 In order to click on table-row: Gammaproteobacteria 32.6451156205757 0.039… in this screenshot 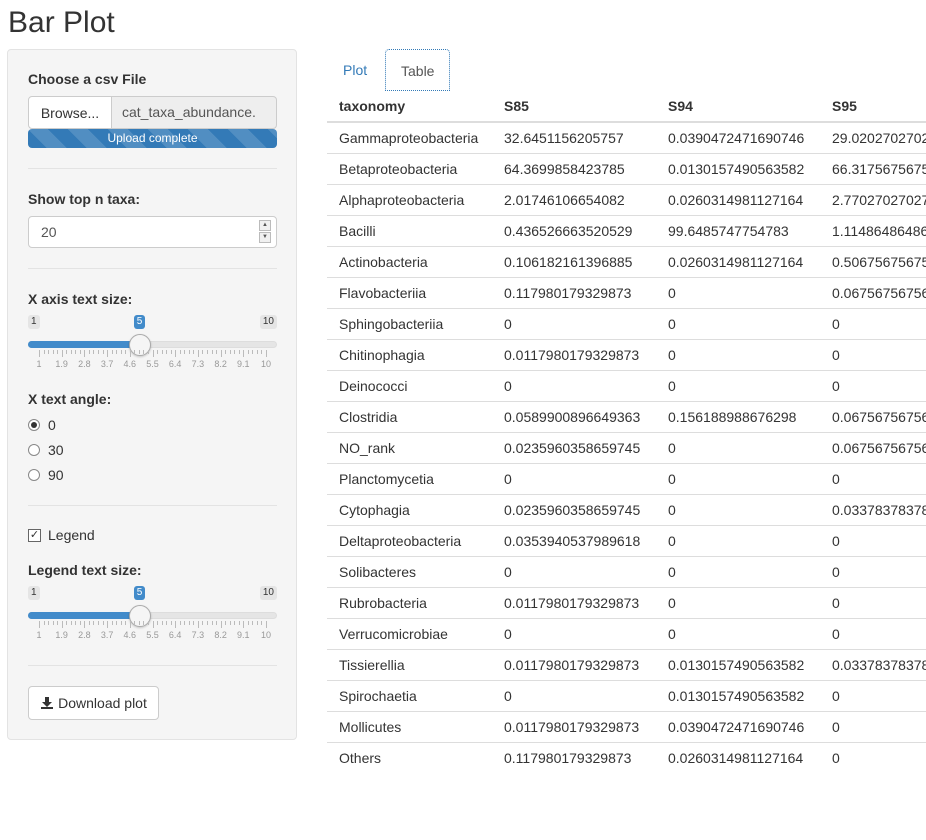, I will do `click(626, 137)`.